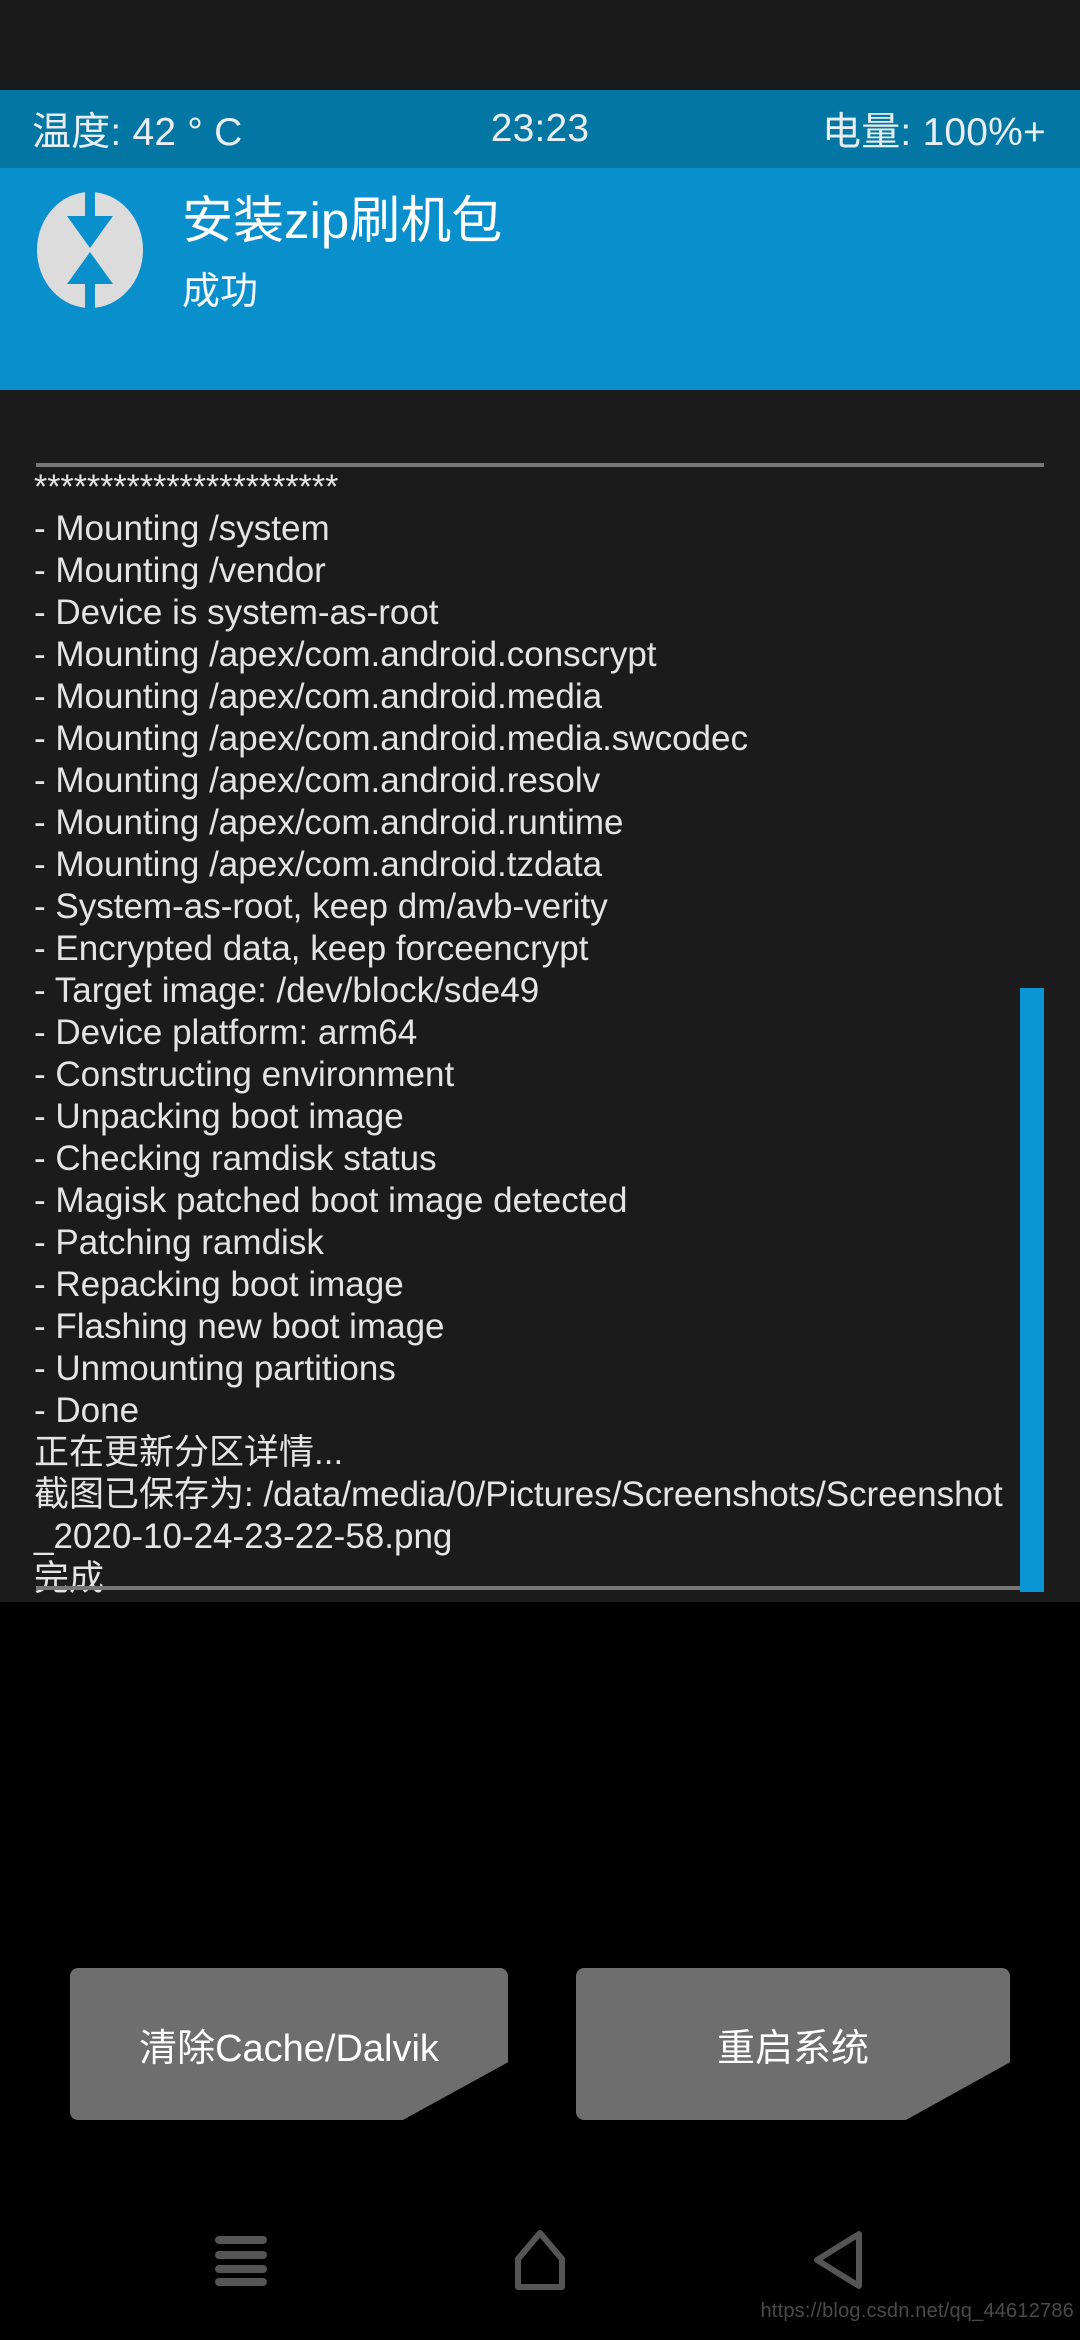  What do you see at coordinates (311, 948) in the screenshot?
I see `console-log-line: - Encrypted data, keep forceencrypt` at bounding box center [311, 948].